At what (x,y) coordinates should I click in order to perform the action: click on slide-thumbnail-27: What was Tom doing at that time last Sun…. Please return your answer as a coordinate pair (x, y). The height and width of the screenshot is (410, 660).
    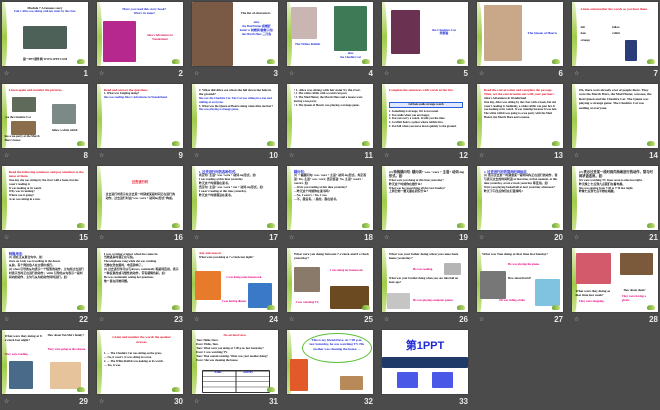
    Looking at the image, I should click on (520, 287).